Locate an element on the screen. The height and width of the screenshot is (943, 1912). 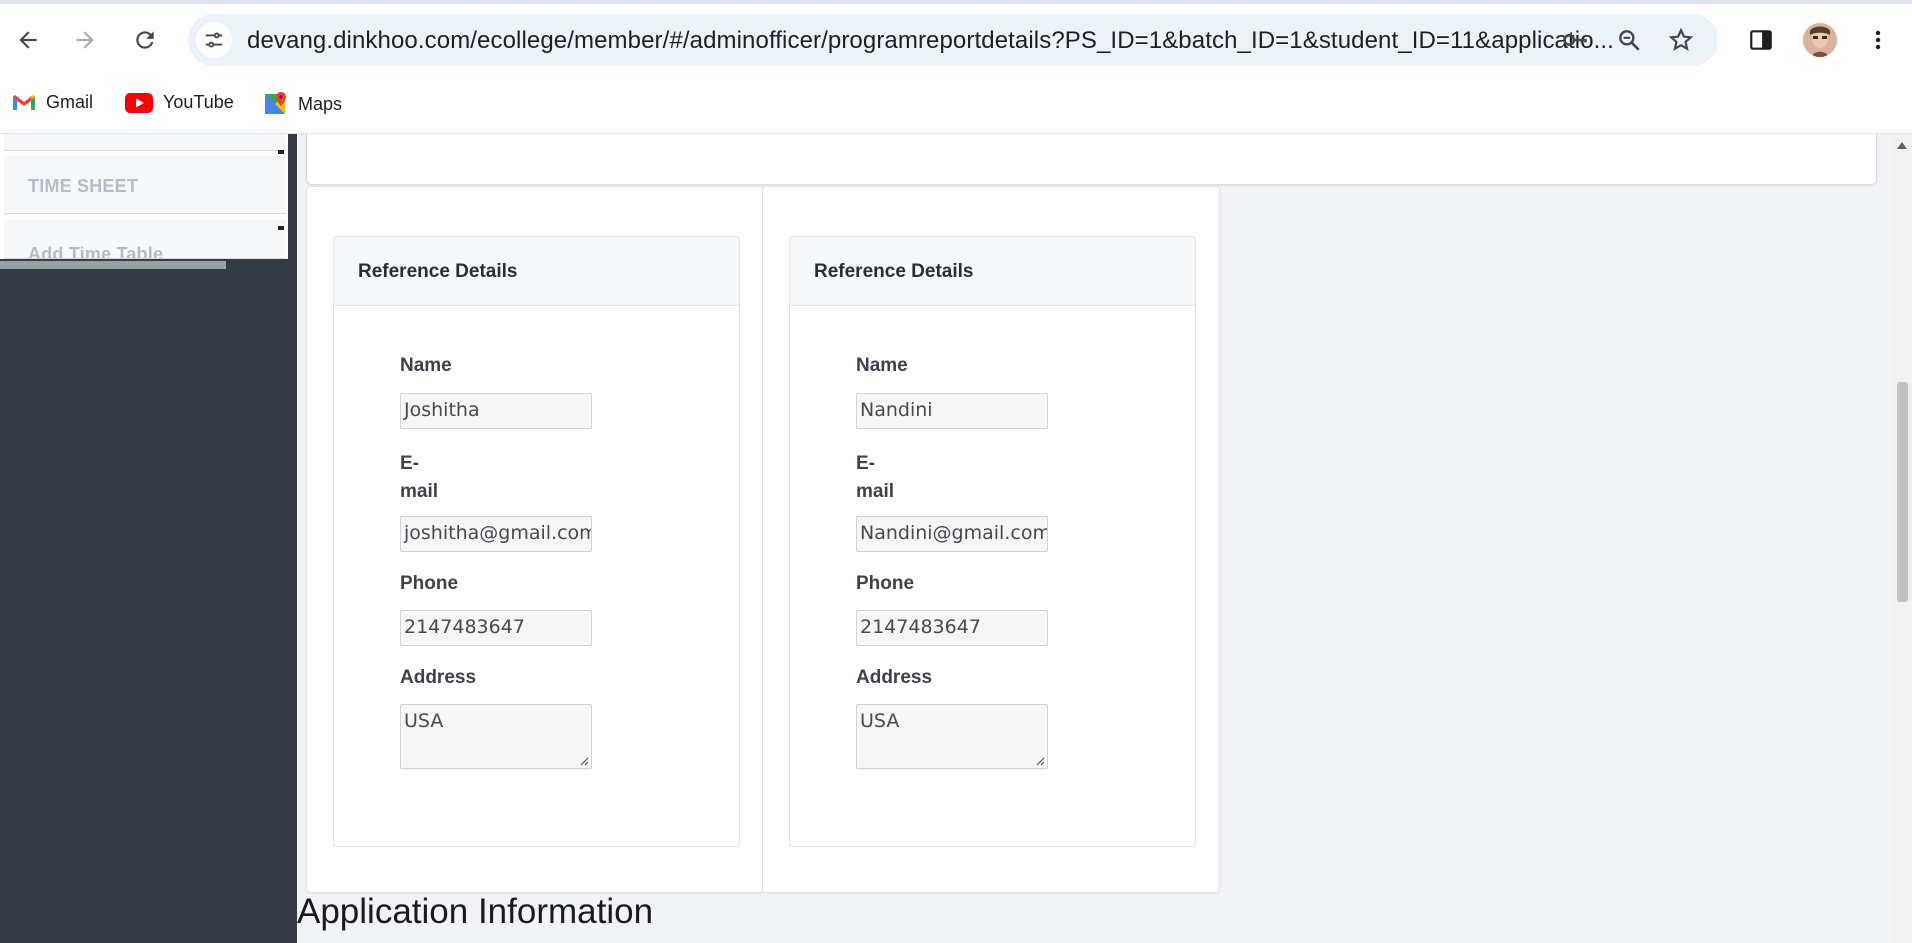
submenu-horizontal-scrollbar is located at coordinates (113, 265).